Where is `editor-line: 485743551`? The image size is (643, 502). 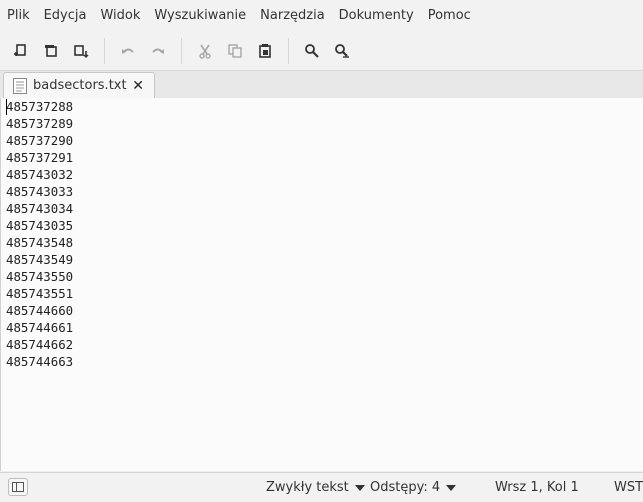
editor-line: 485743551 is located at coordinates (40, 293).